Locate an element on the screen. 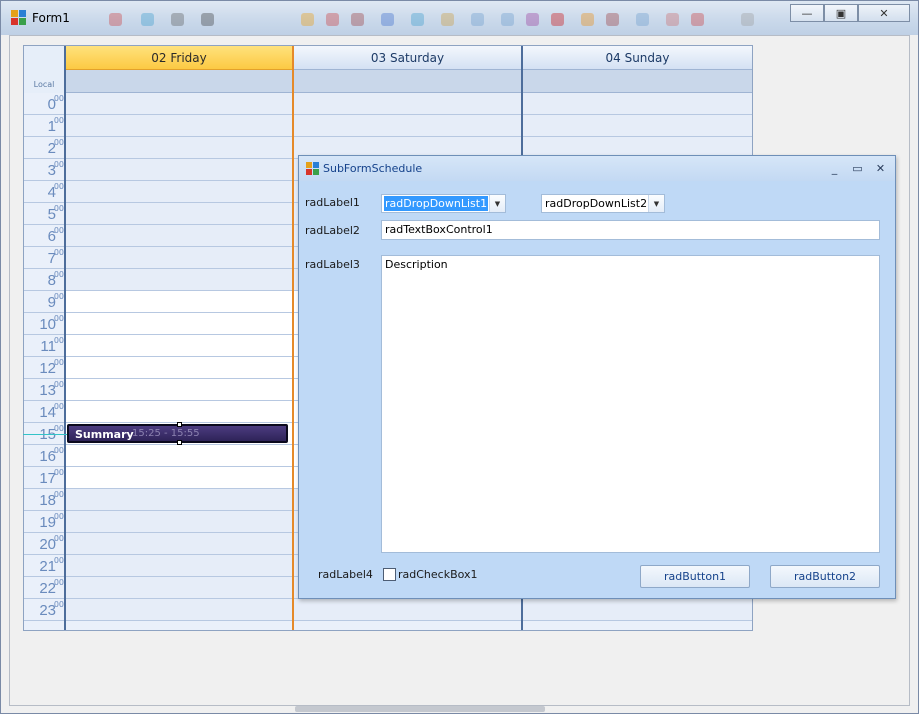  subform-maximize-icon: ▭ is located at coordinates (857, 168).